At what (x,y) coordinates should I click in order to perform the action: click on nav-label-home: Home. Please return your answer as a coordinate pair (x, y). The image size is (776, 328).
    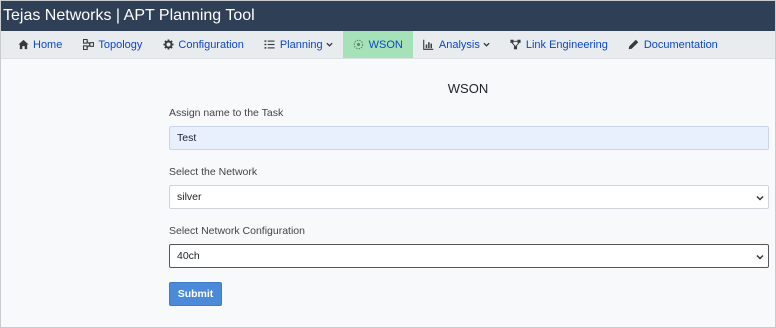
    Looking at the image, I should click on (48, 44).